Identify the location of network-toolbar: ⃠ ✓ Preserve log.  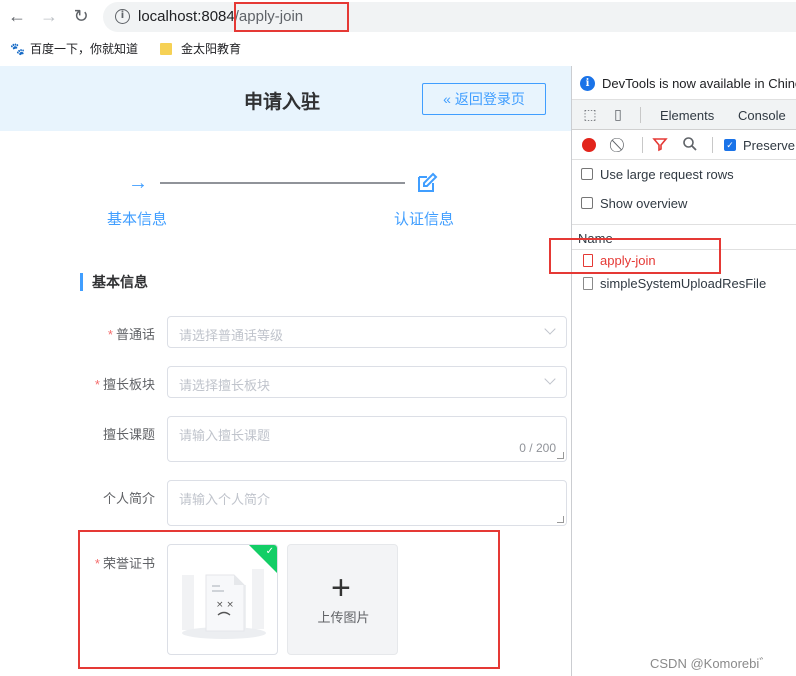
(684, 145).